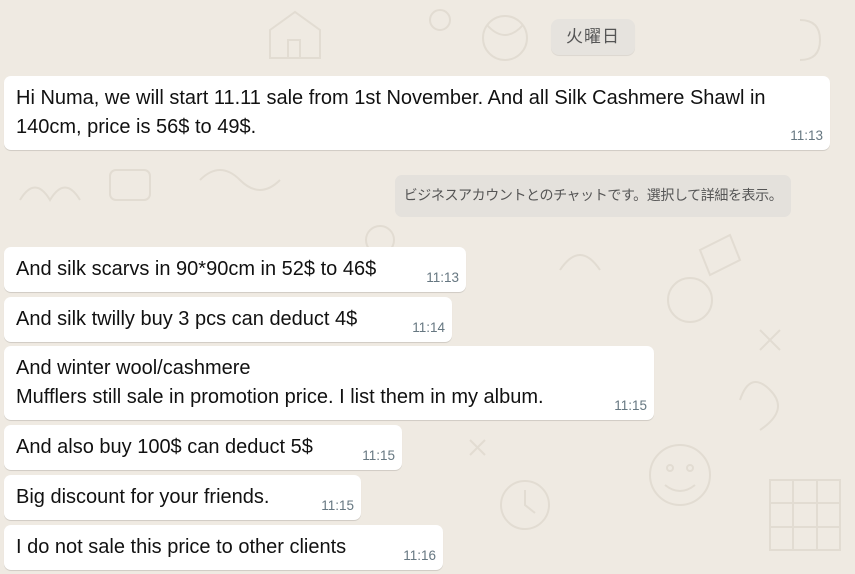 Image resolution: width=855 pixels, height=574 pixels. Describe the element at coordinates (164, 447) in the screenshot. I see `message-text: And also buy 100$ can deduct 5$` at that location.